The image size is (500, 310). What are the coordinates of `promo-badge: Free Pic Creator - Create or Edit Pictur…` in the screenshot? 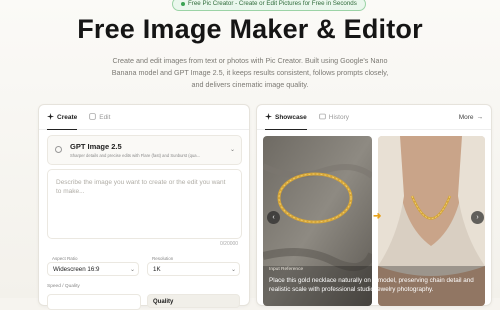 It's located at (269, 5).